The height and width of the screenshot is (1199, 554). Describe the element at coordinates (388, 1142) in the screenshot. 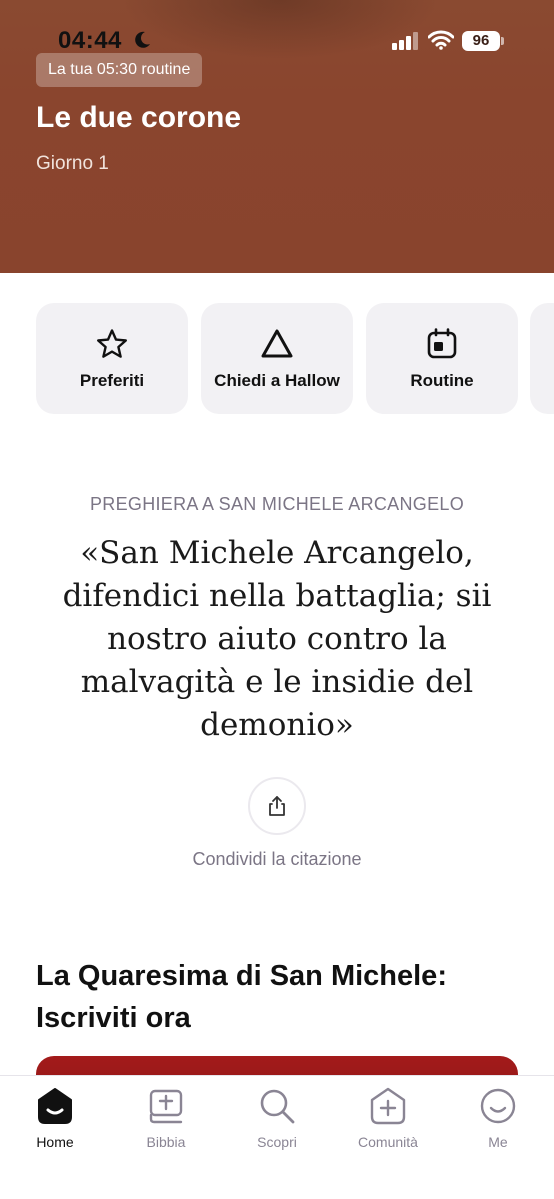

I see `tab-community-label: Comunità` at that location.